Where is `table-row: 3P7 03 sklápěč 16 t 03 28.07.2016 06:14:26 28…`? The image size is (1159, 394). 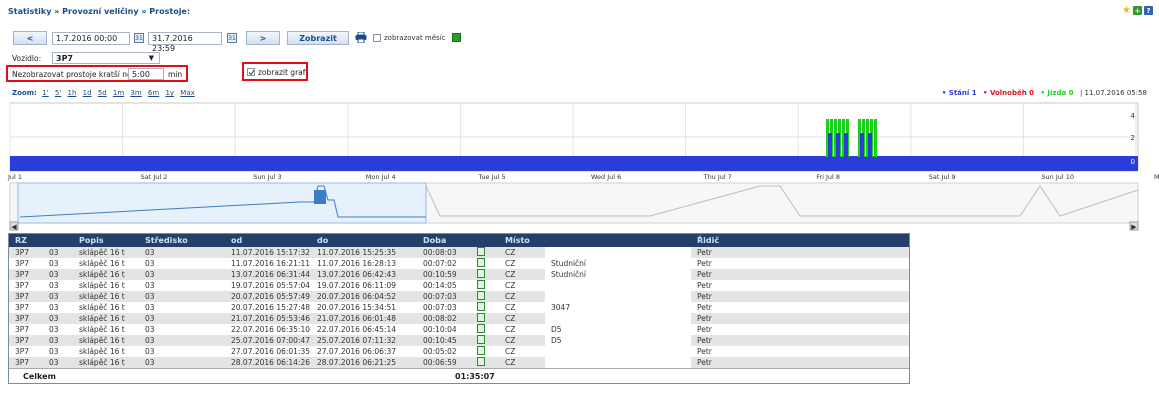
table-row: 3P7 03 sklápěč 16 t 03 28.07.2016 06:14:26 28… is located at coordinates (459, 362).